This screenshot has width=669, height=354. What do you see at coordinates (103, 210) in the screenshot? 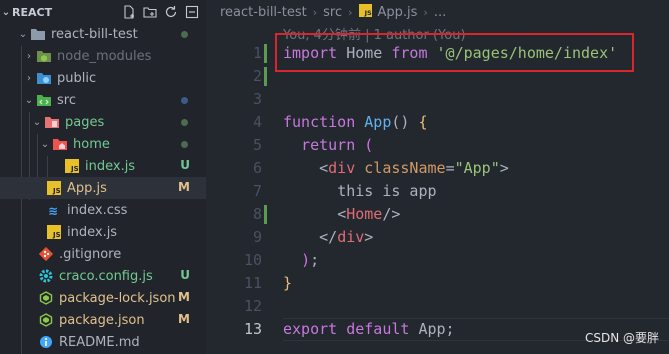
I see `tree-item-index-css: ≋ index.css` at bounding box center [103, 210].